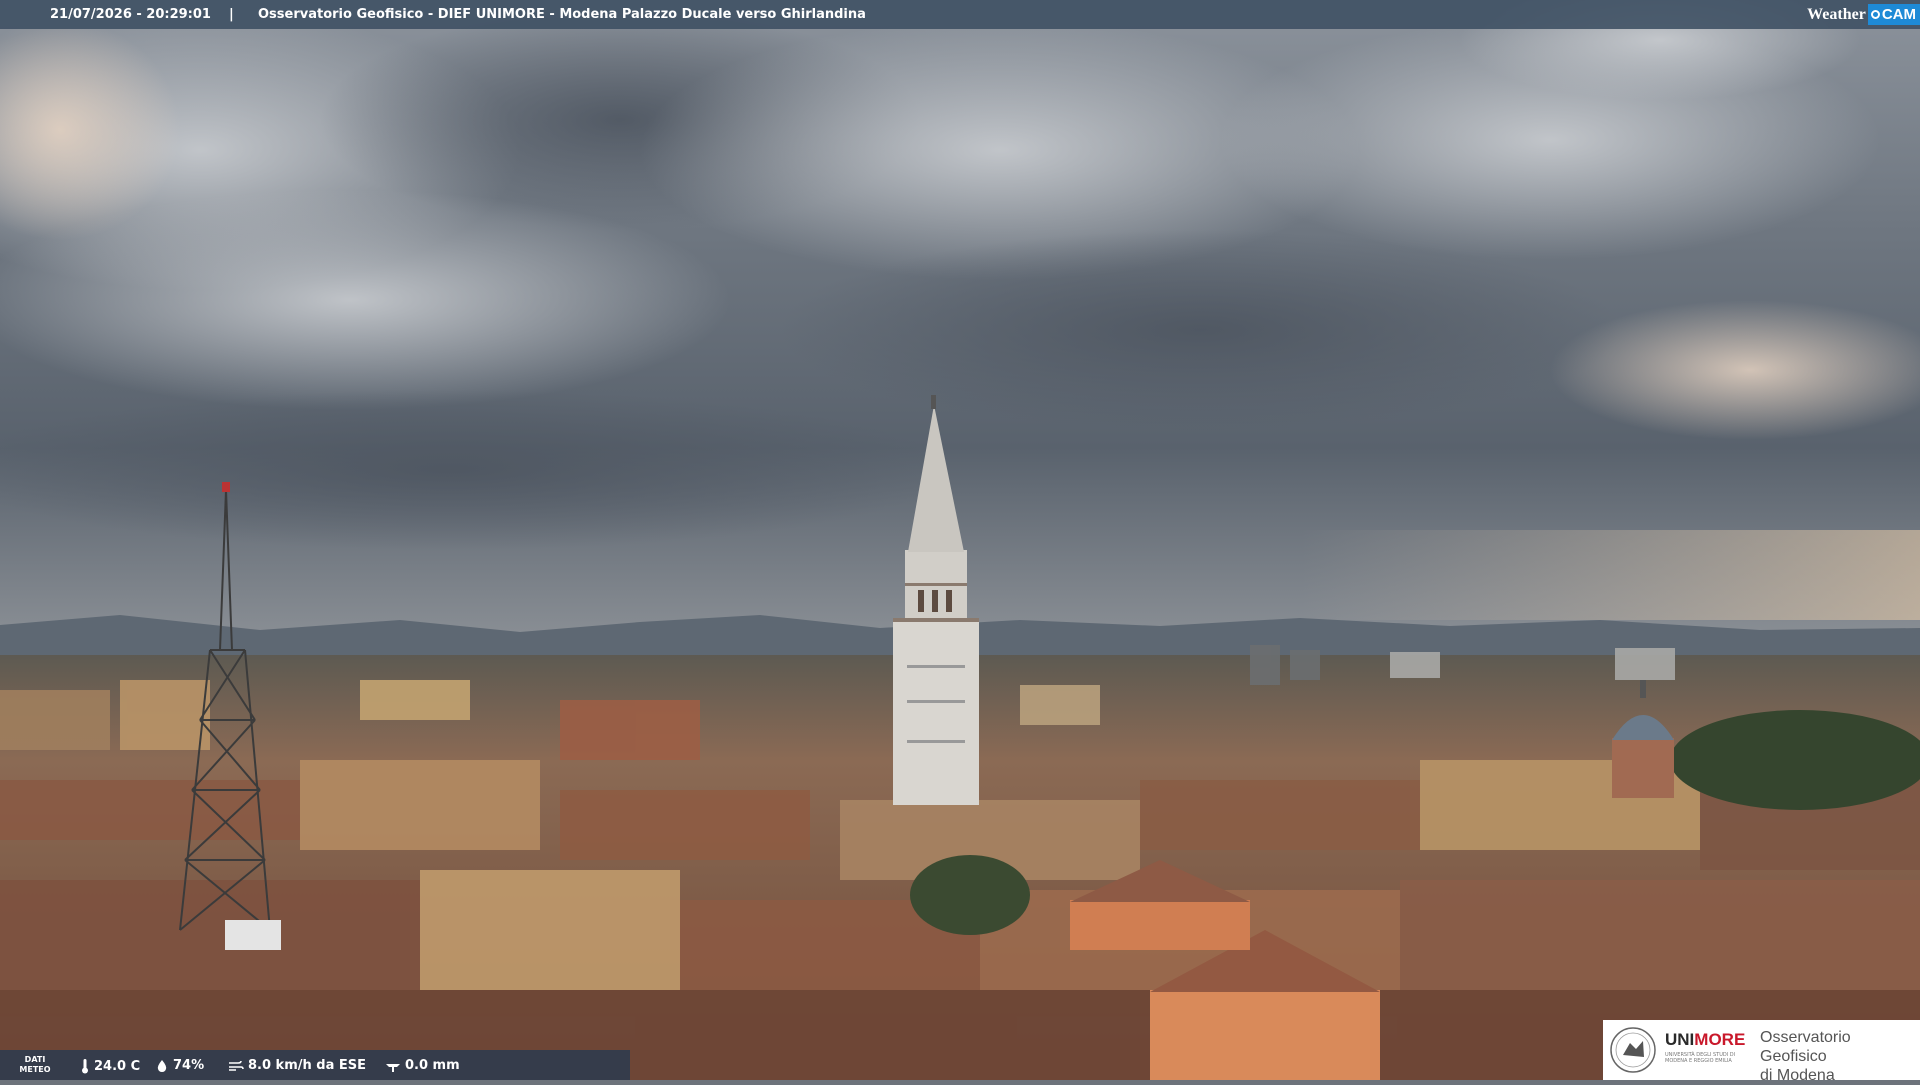 This screenshot has height=1085, width=1920. What do you see at coordinates (189, 1065) in the screenshot?
I see `humidity-value: 74%` at bounding box center [189, 1065].